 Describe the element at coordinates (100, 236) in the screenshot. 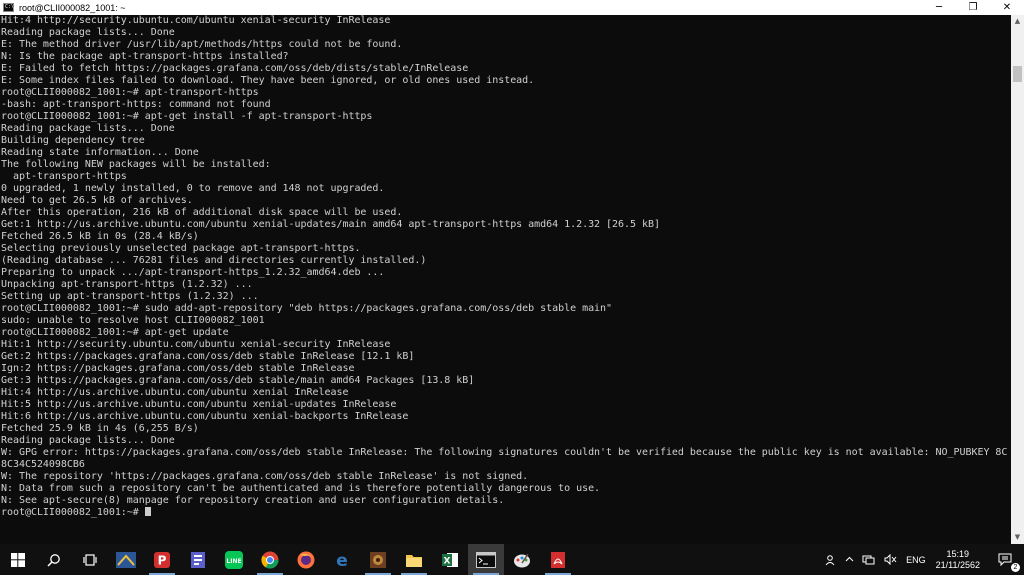

I see `terminal-line: Fetched 26.5 kB in 0s (28.4 kB/s)` at that location.